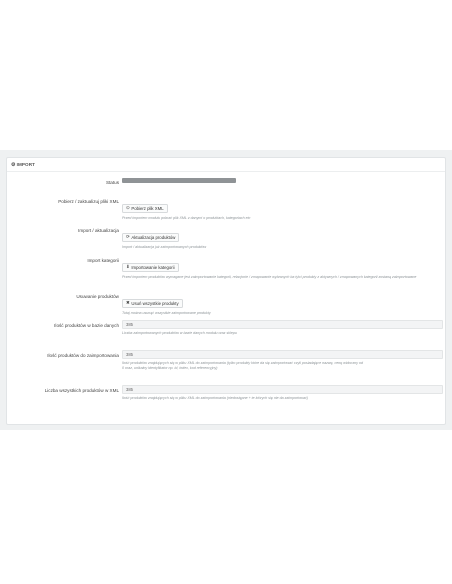 This screenshot has width=452, height=584. What do you see at coordinates (83, 355) in the screenshot?
I see `to-import-label: Ilość produktów do zaimportowania` at bounding box center [83, 355].